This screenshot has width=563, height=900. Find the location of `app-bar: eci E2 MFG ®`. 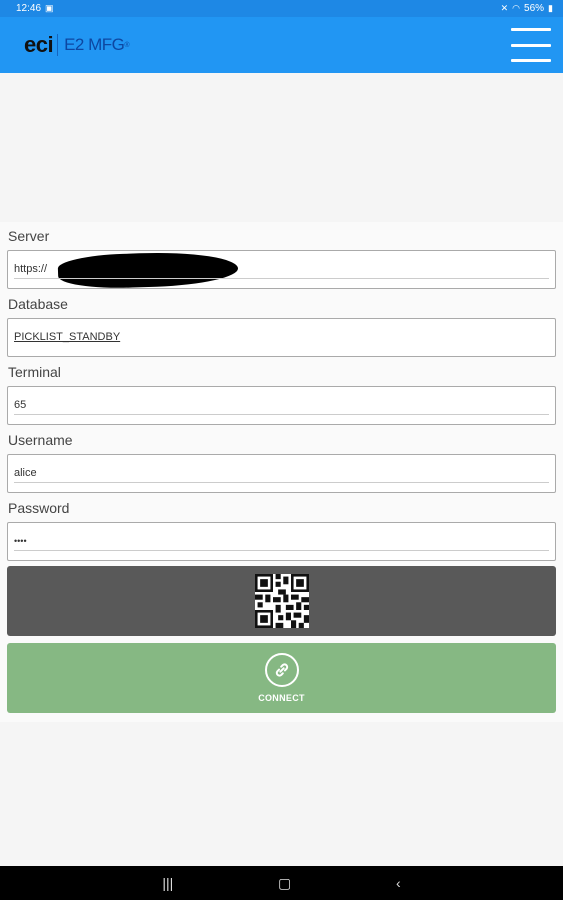

app-bar: eci E2 MFG ® is located at coordinates (281, 45).